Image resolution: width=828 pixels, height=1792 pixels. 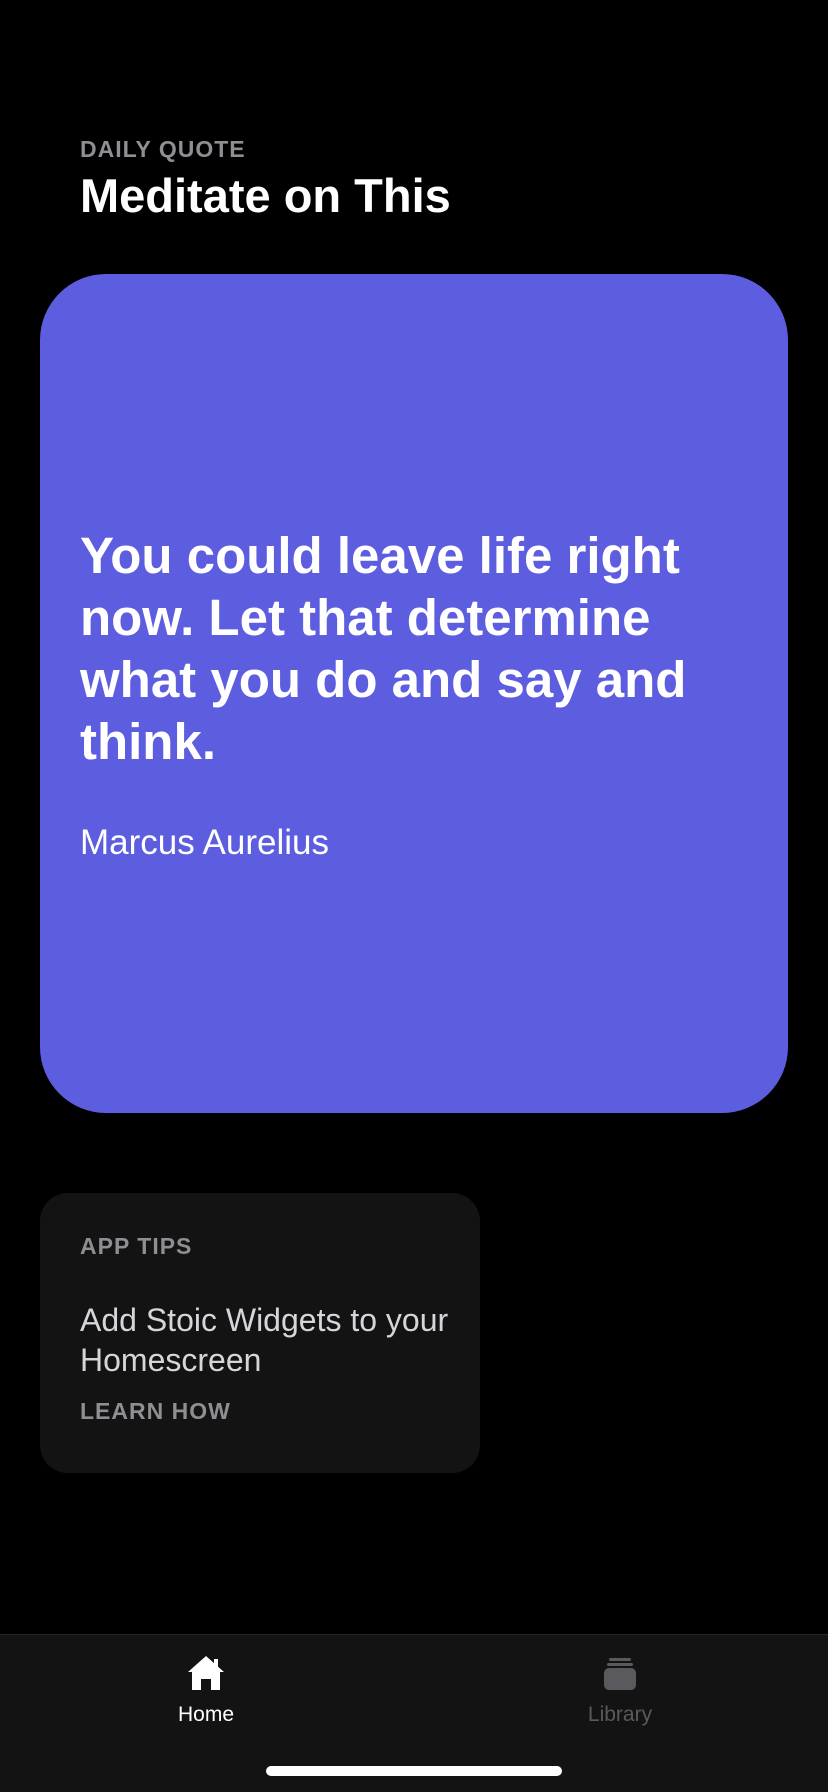 What do you see at coordinates (136, 1246) in the screenshot?
I see `tips-eyebrow: APP TIPS` at bounding box center [136, 1246].